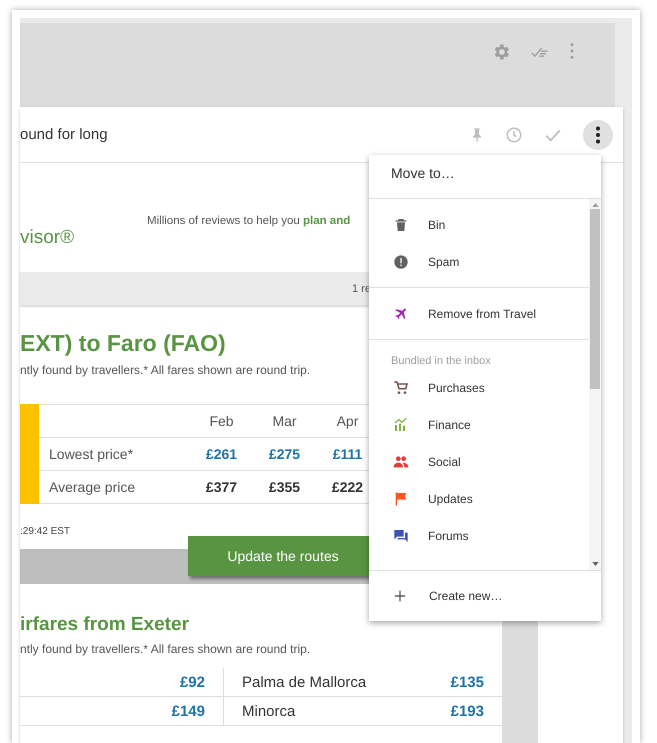 The image size is (657, 743). Describe the element at coordinates (595, 564) in the screenshot. I see `scroll-down-icon` at that location.